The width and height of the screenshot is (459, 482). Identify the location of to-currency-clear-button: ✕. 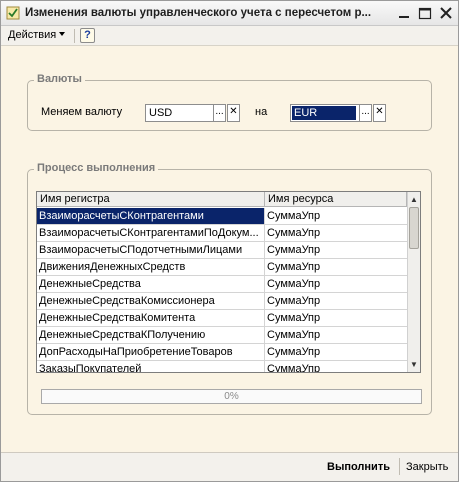
(379, 113).